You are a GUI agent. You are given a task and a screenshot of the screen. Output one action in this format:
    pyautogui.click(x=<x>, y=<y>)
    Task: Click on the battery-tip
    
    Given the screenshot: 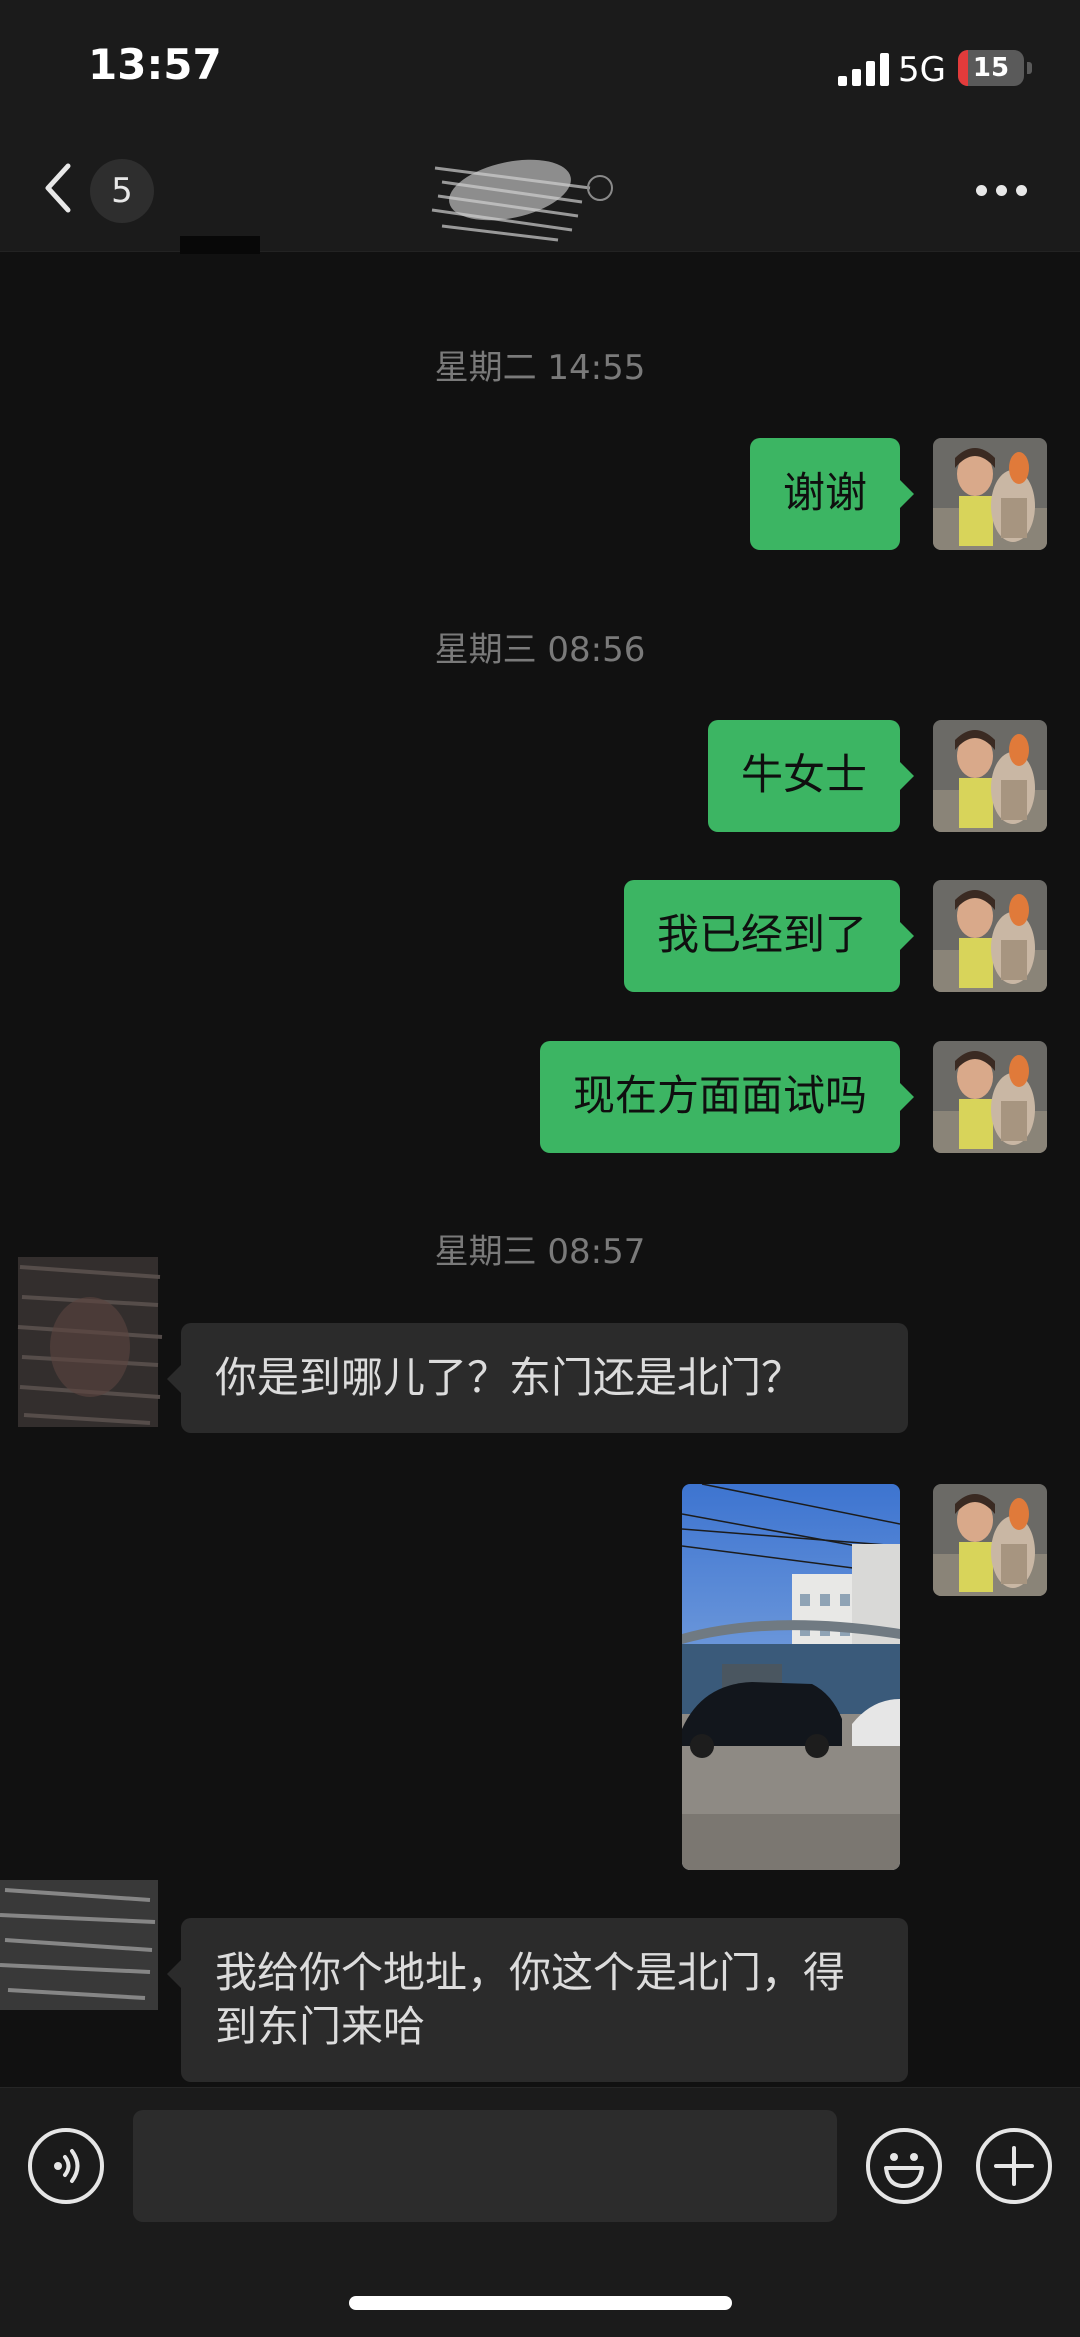 What is the action you would take?
    pyautogui.click(x=1029, y=68)
    